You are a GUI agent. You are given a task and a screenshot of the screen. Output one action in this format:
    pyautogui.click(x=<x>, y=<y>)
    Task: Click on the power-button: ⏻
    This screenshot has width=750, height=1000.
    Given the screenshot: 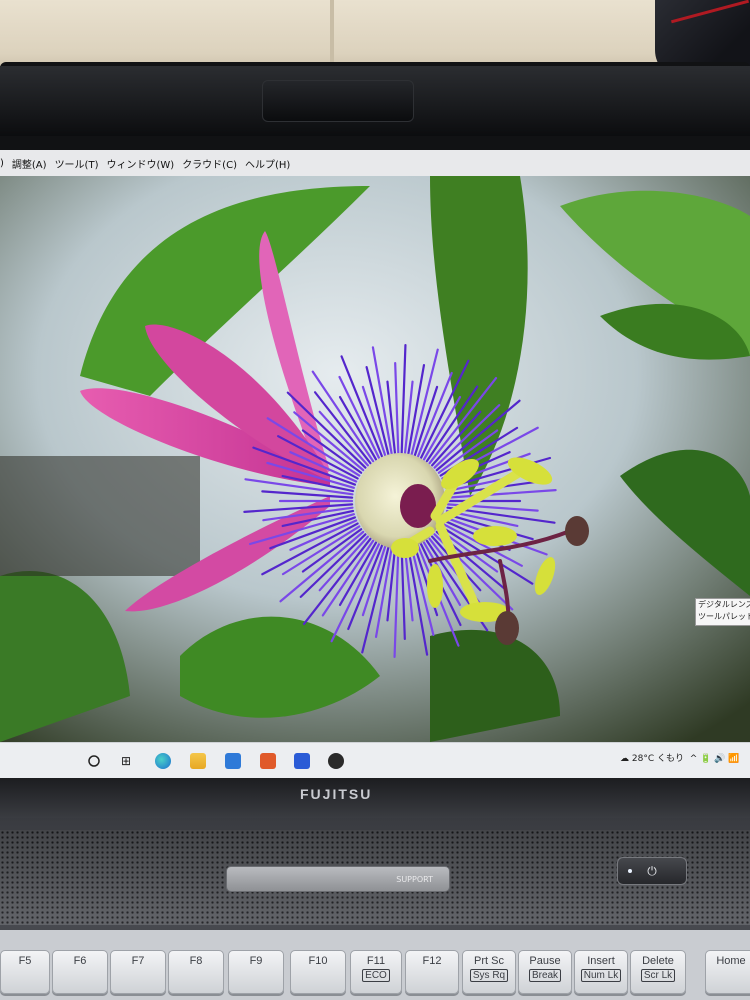 What is the action you would take?
    pyautogui.click(x=652, y=871)
    